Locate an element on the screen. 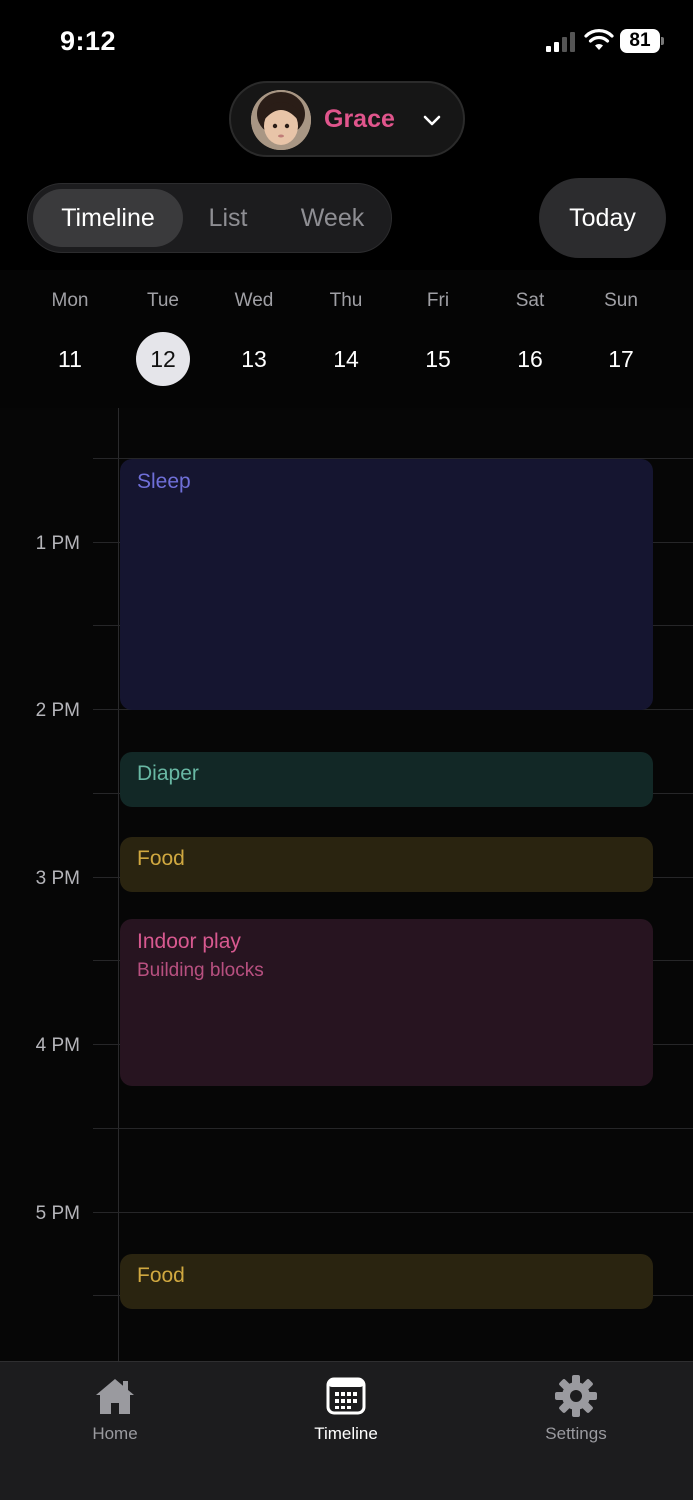 The height and width of the screenshot is (1500, 693). hour-label: 4 PM is located at coordinates (57, 1045).